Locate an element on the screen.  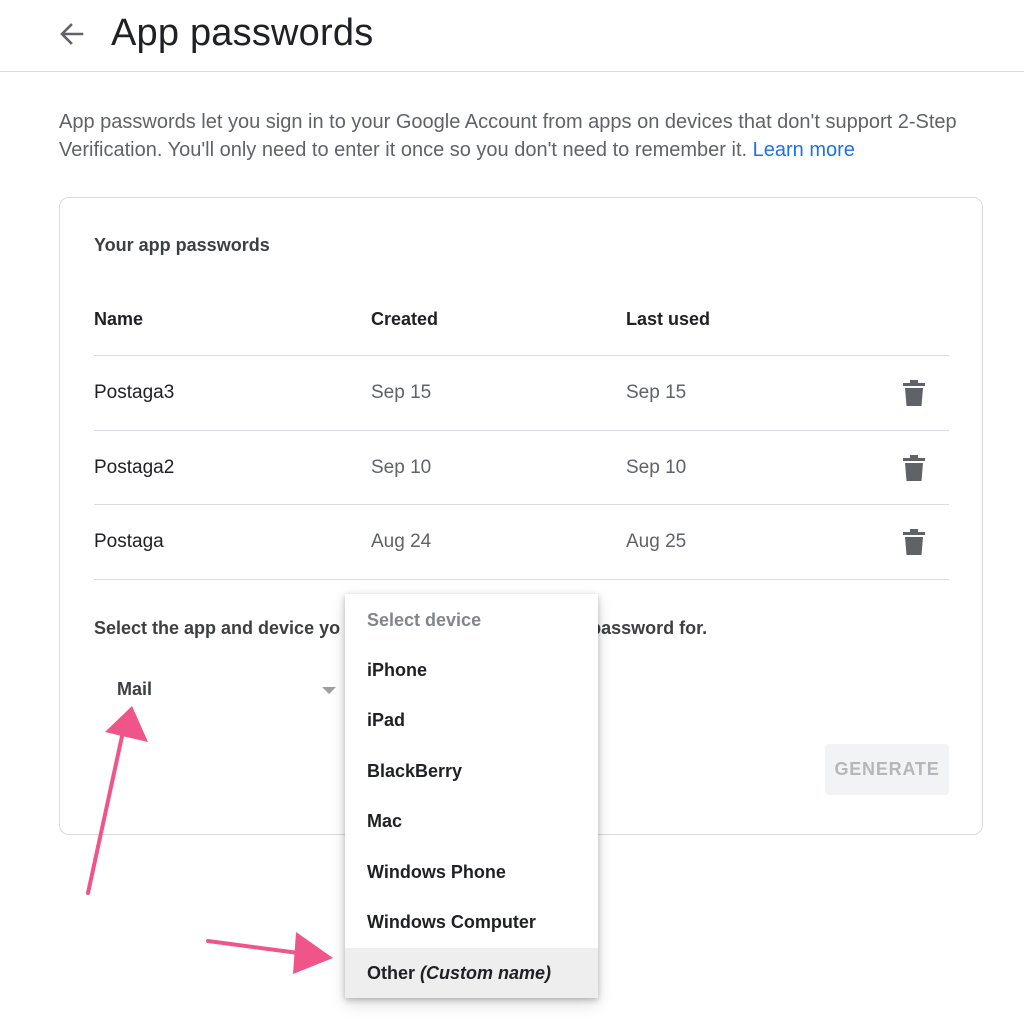
row-last-used: Sep 15 is located at coordinates (656, 392).